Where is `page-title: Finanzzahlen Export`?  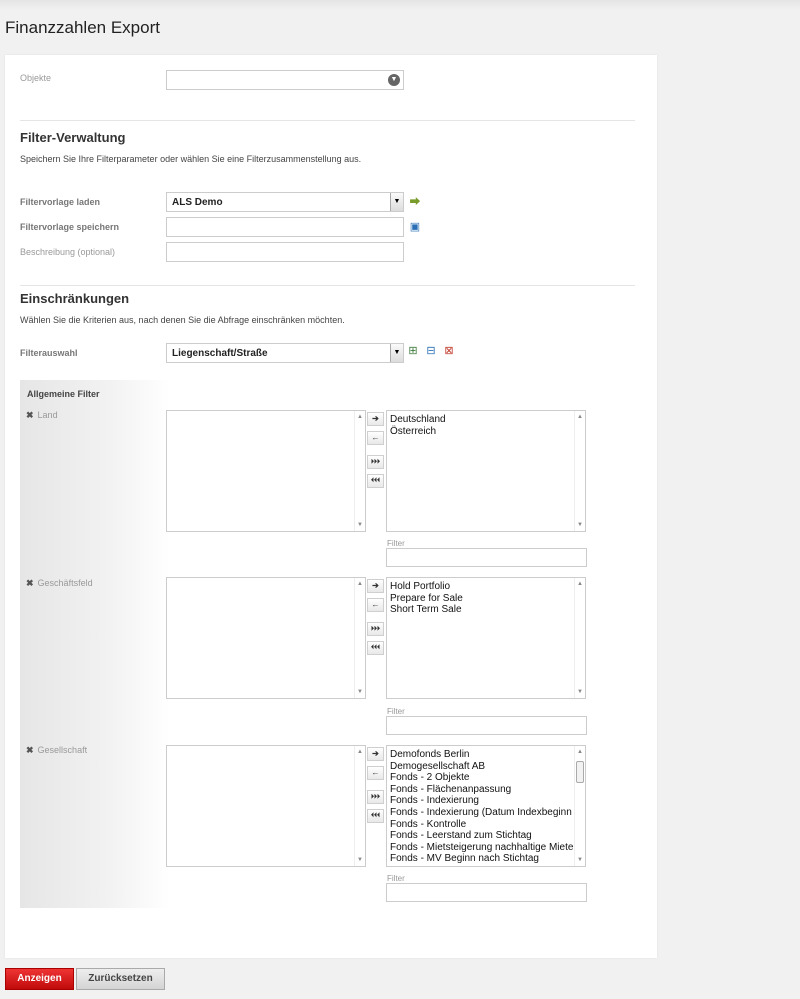 page-title: Finanzzahlen Export is located at coordinates (82, 27).